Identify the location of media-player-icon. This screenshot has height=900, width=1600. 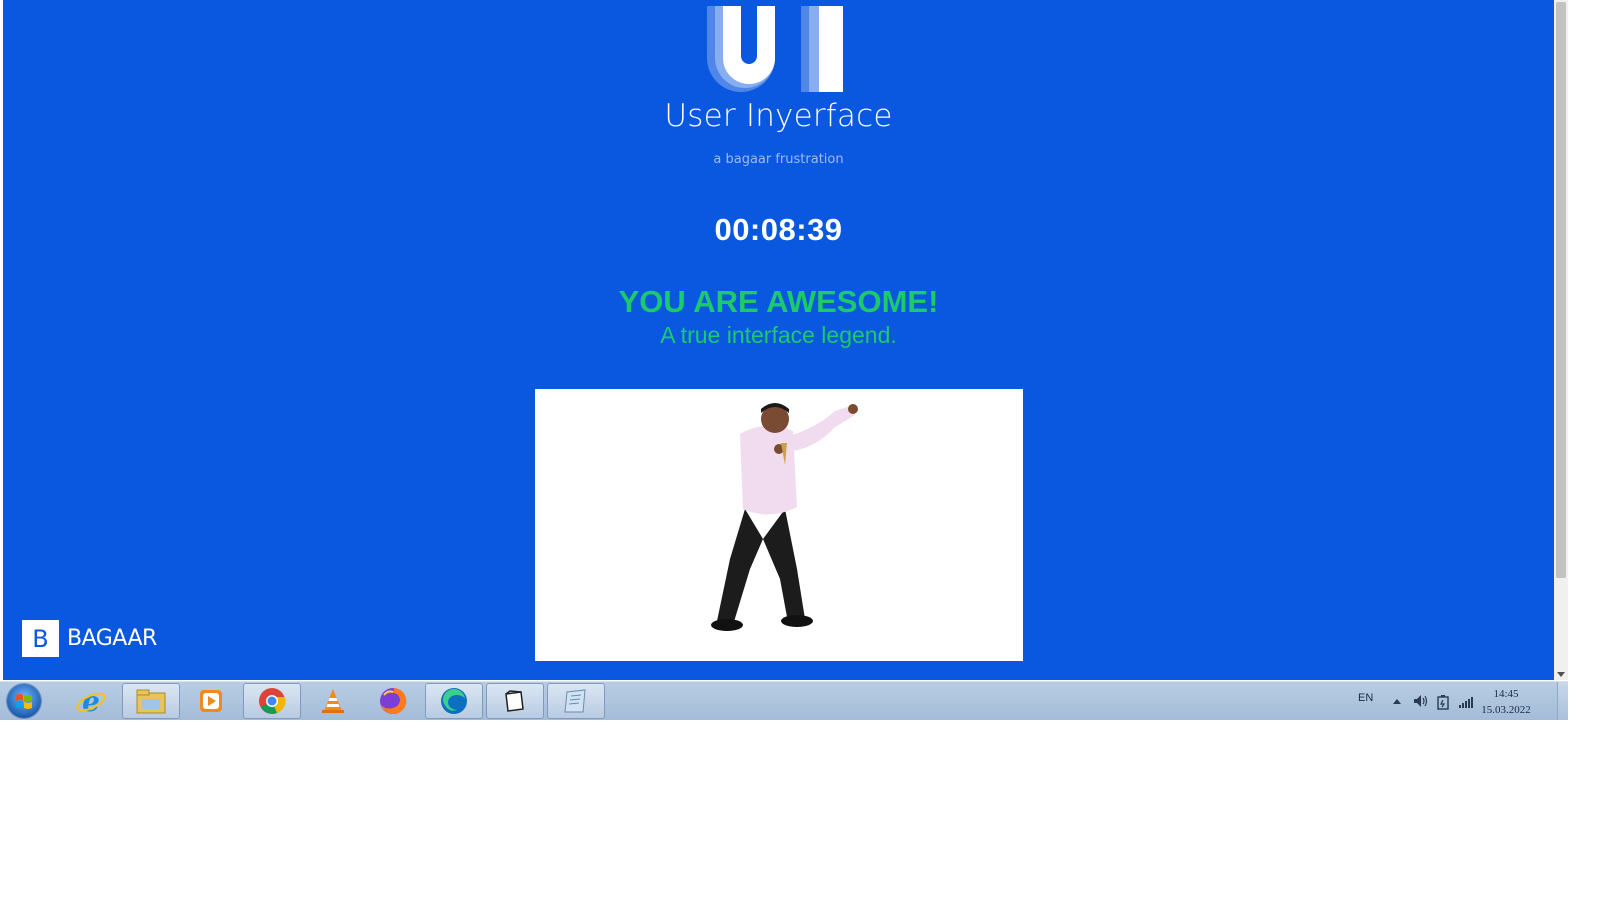
(211, 701).